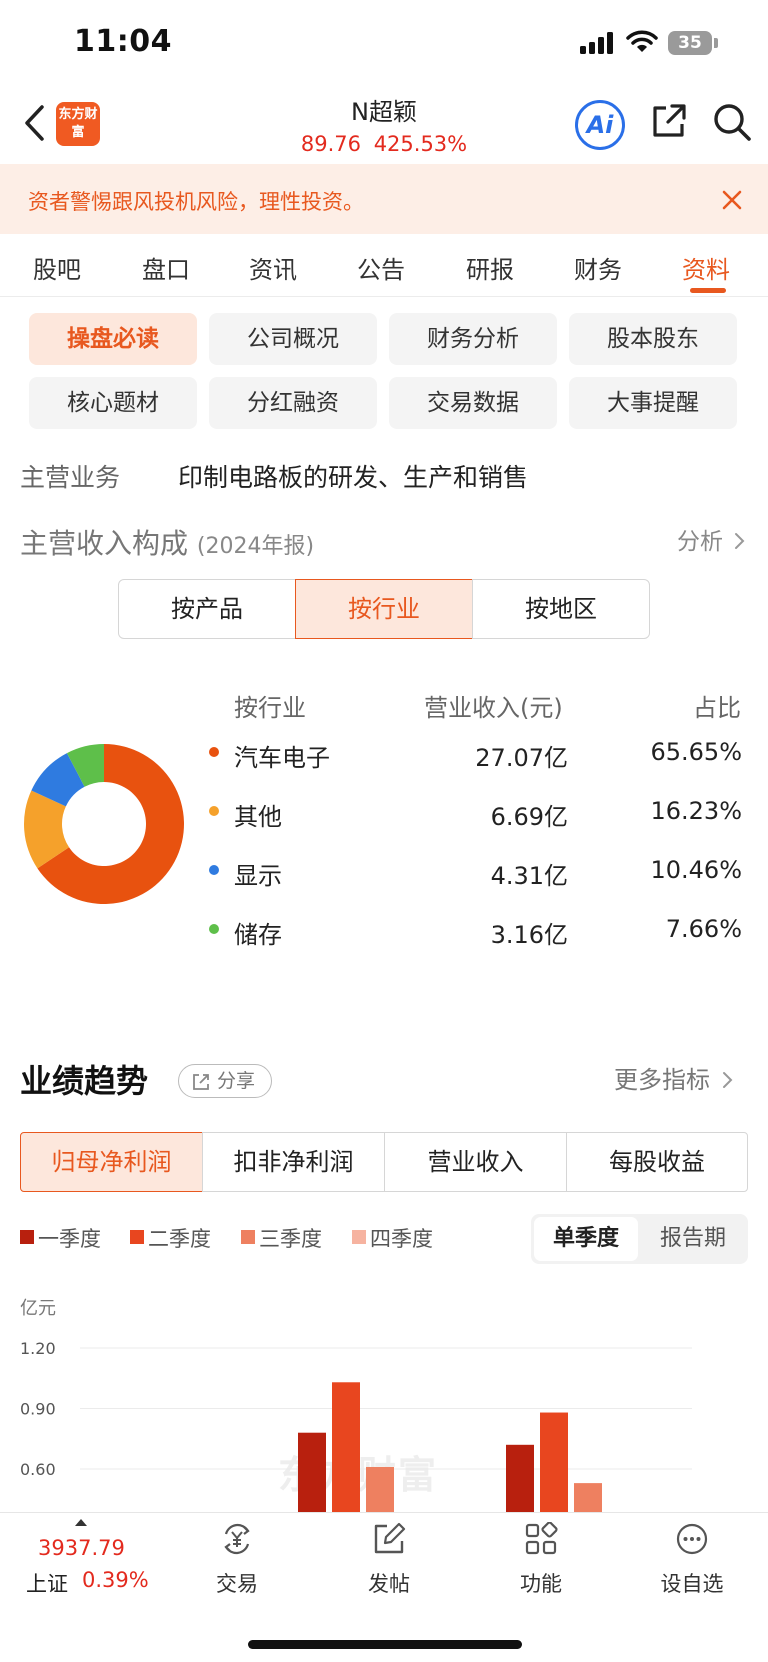 The image size is (768, 1662). I want to click on row-share: 16.23%, so click(696, 811).